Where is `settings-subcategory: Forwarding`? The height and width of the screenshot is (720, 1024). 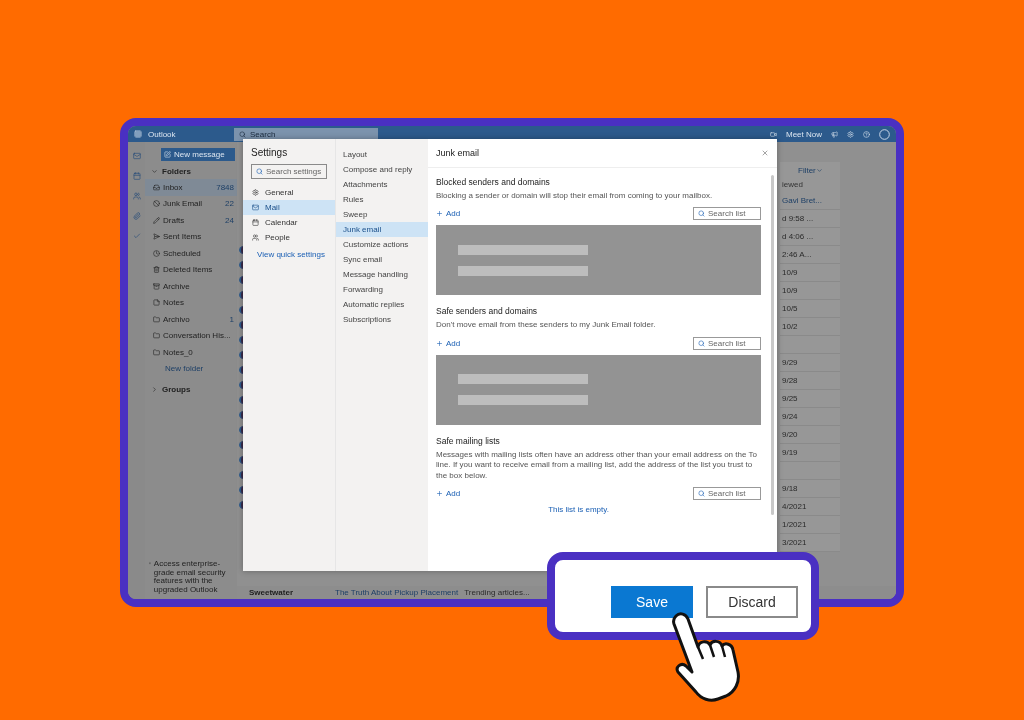
settings-subcategory: Forwarding is located at coordinates (382, 289).